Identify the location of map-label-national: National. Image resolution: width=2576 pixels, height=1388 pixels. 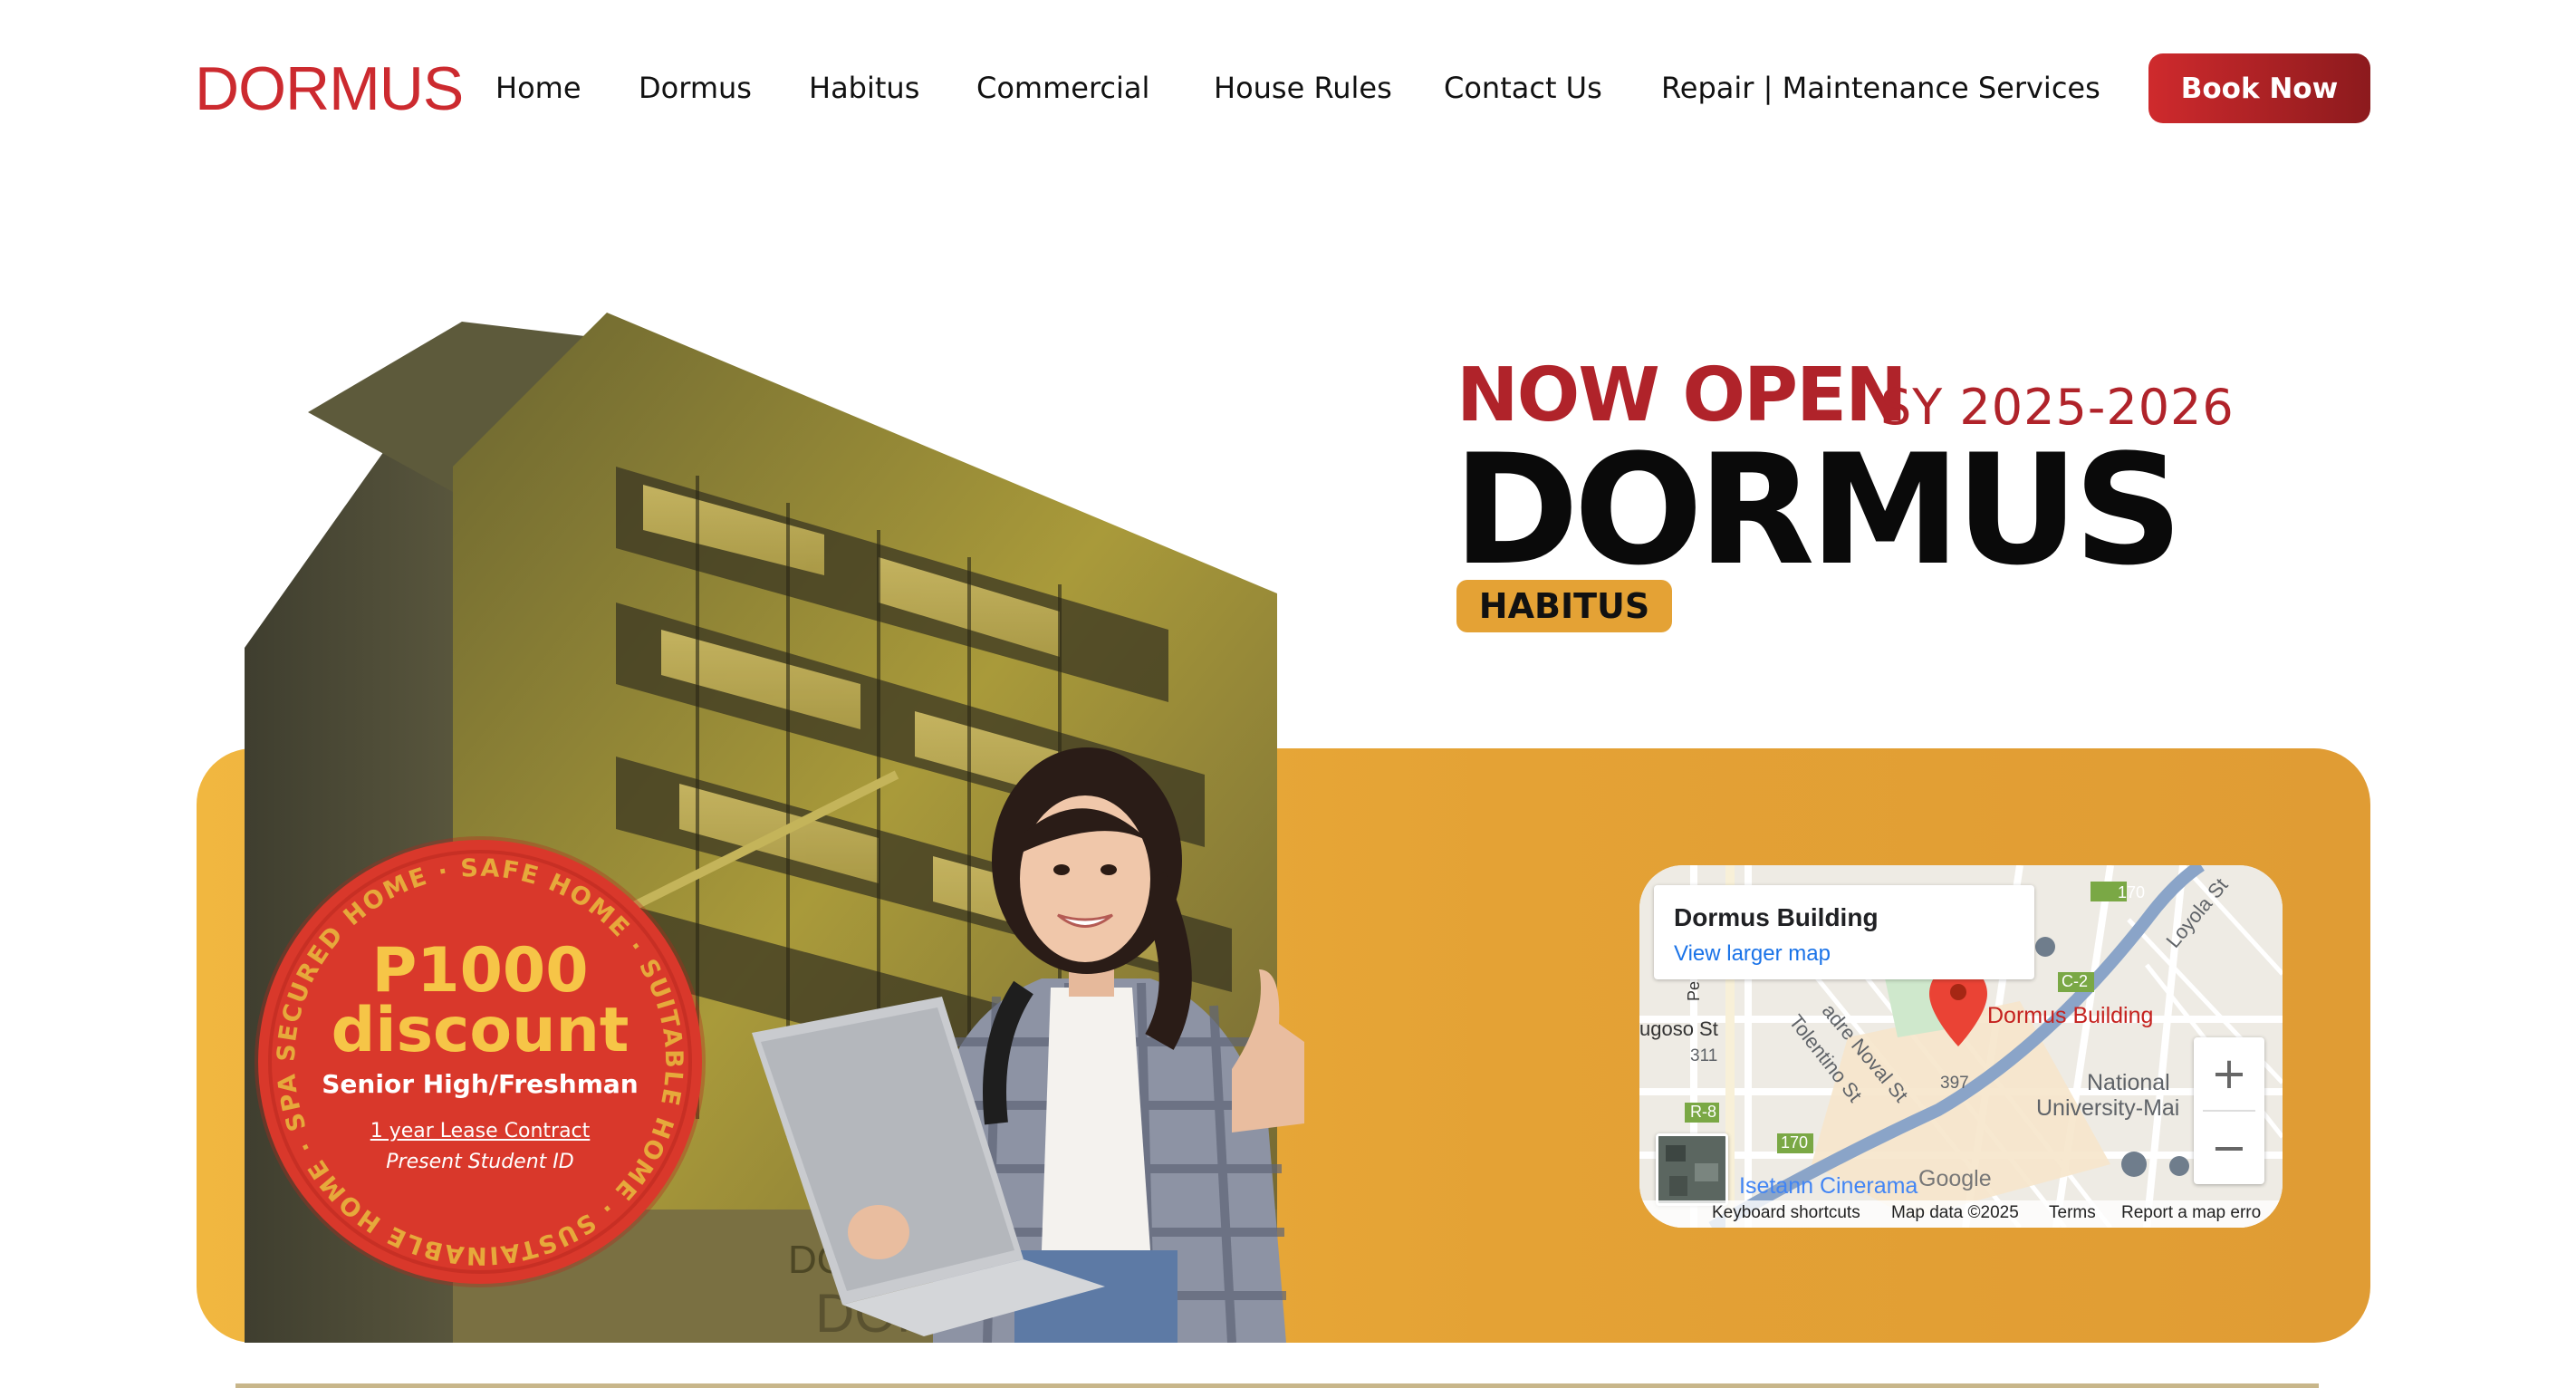
(2128, 1082).